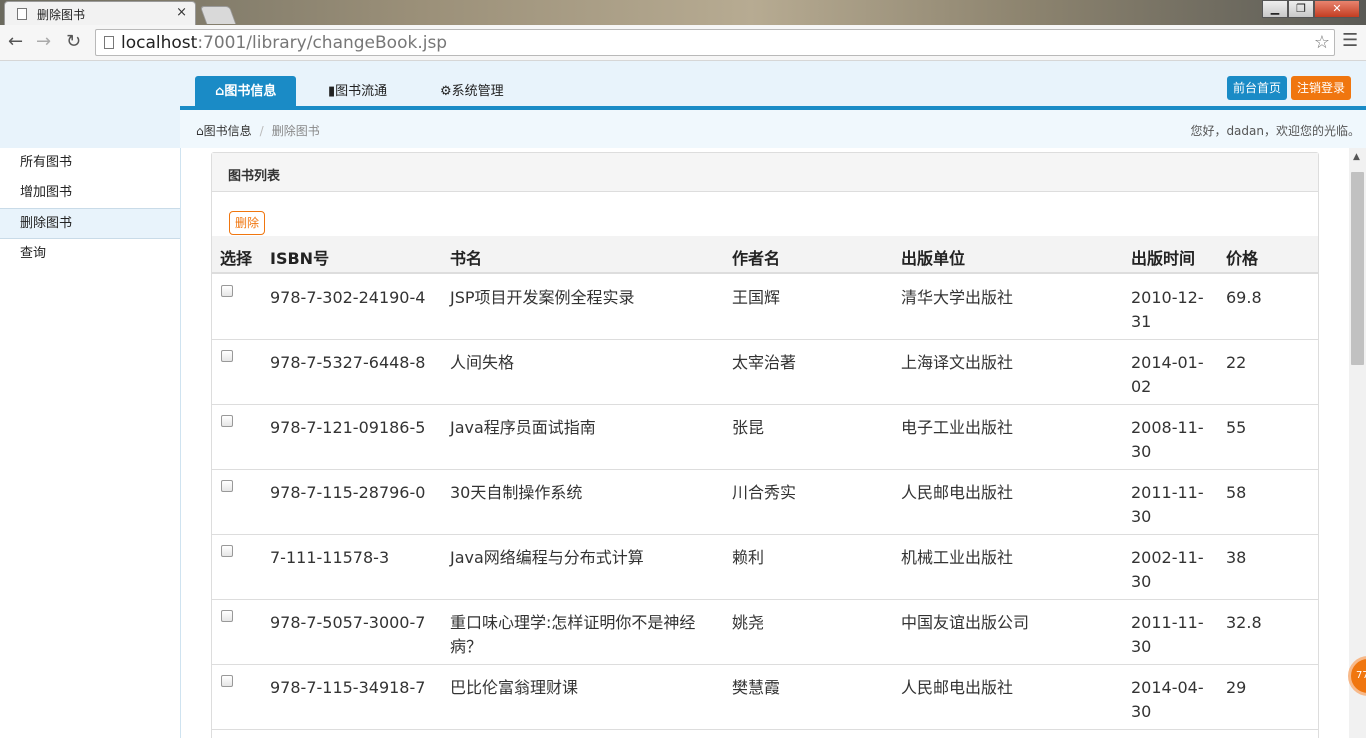 The width and height of the screenshot is (1366, 738). Describe the element at coordinates (181, 12) in the screenshot. I see `tab-close-icon: ×` at that location.